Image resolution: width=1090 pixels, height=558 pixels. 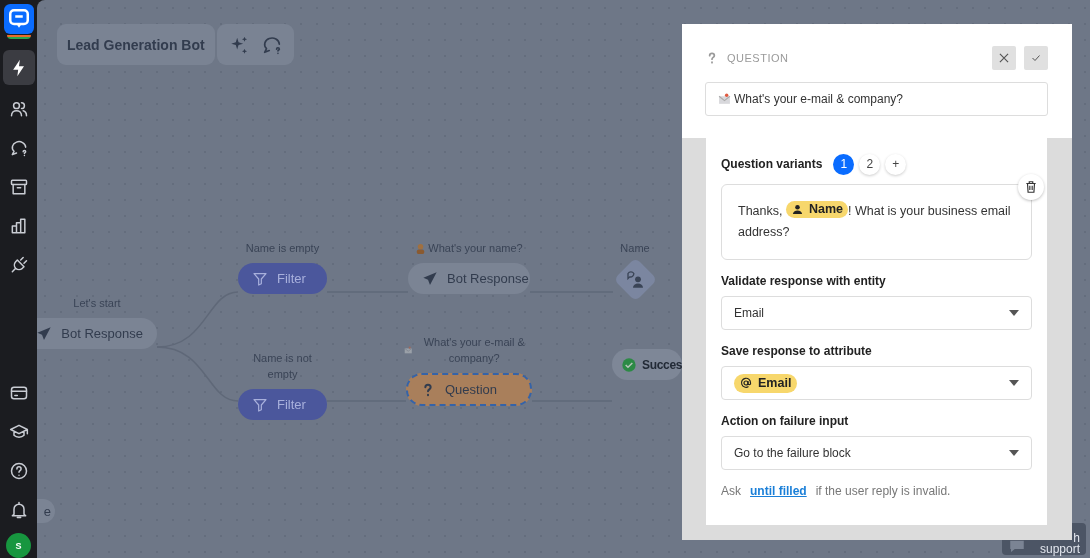 What do you see at coordinates (883, 491) in the screenshot?
I see `footer-text: if the user reply is invalid.` at bounding box center [883, 491].